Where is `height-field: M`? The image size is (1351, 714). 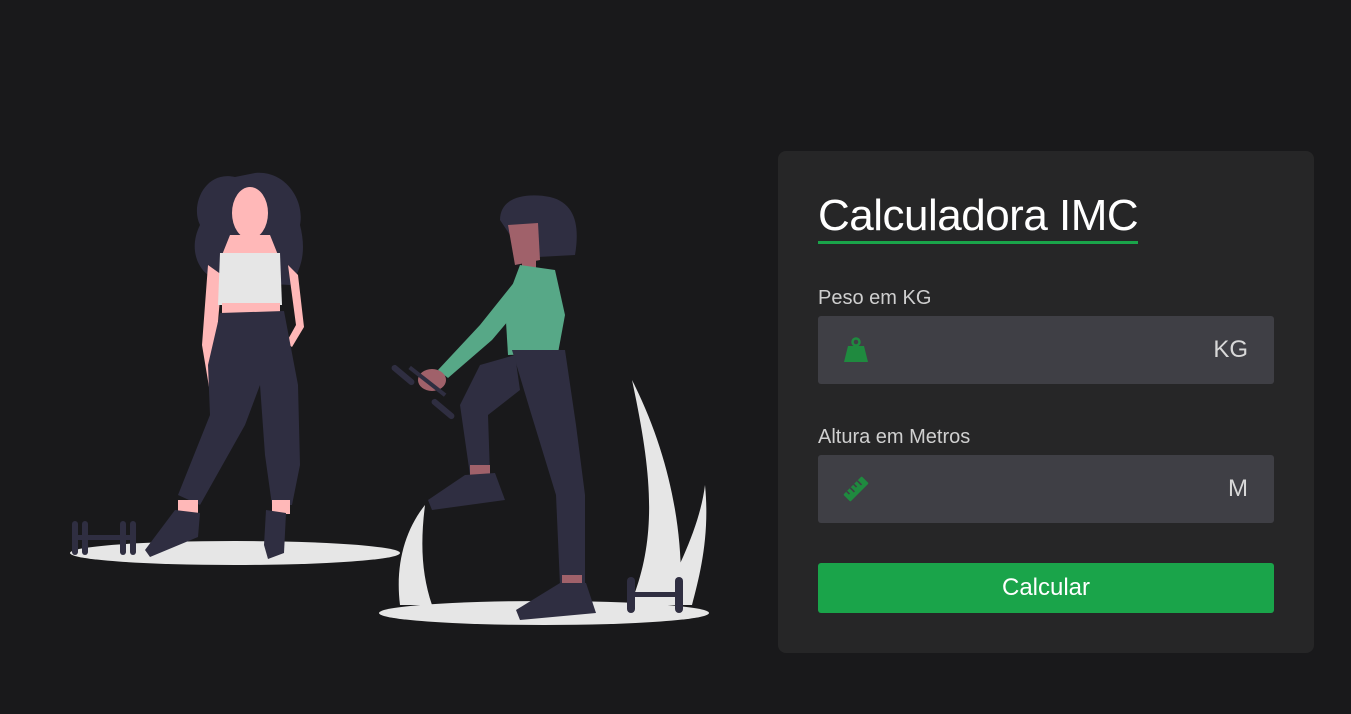
height-field: M is located at coordinates (1046, 490).